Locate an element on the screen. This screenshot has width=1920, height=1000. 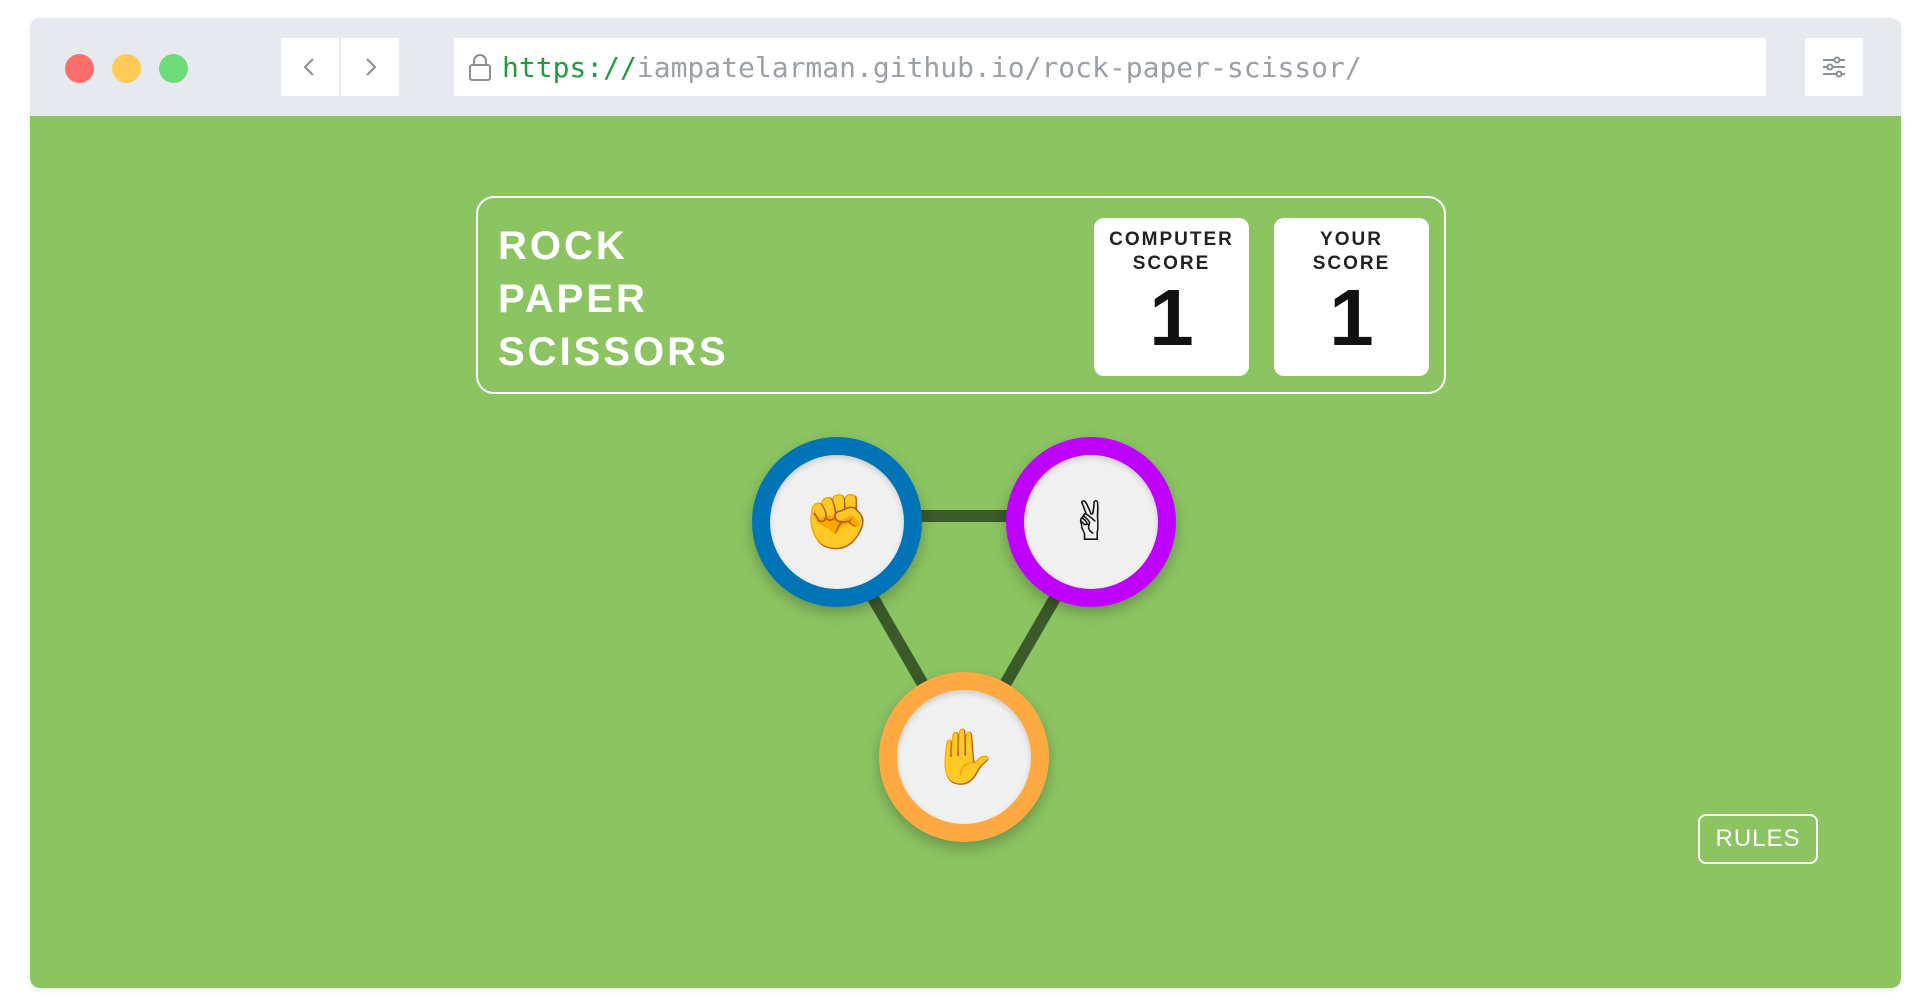
chevron-left-icon is located at coordinates (308, 67).